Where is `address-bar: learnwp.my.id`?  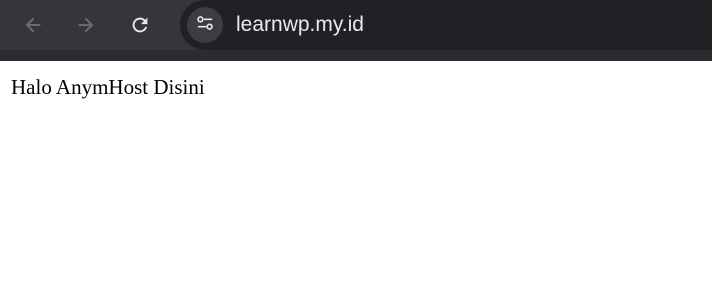
address-bar: learnwp.my.id is located at coordinates (446, 25).